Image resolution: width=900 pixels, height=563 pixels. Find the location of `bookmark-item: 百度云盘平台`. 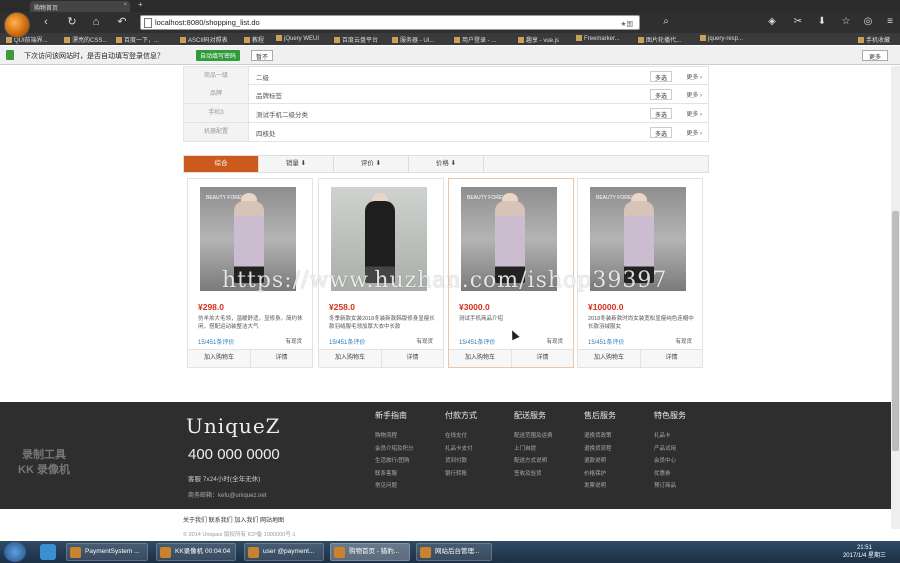

bookmark-item: 百度云盘平台 is located at coordinates (356, 39).